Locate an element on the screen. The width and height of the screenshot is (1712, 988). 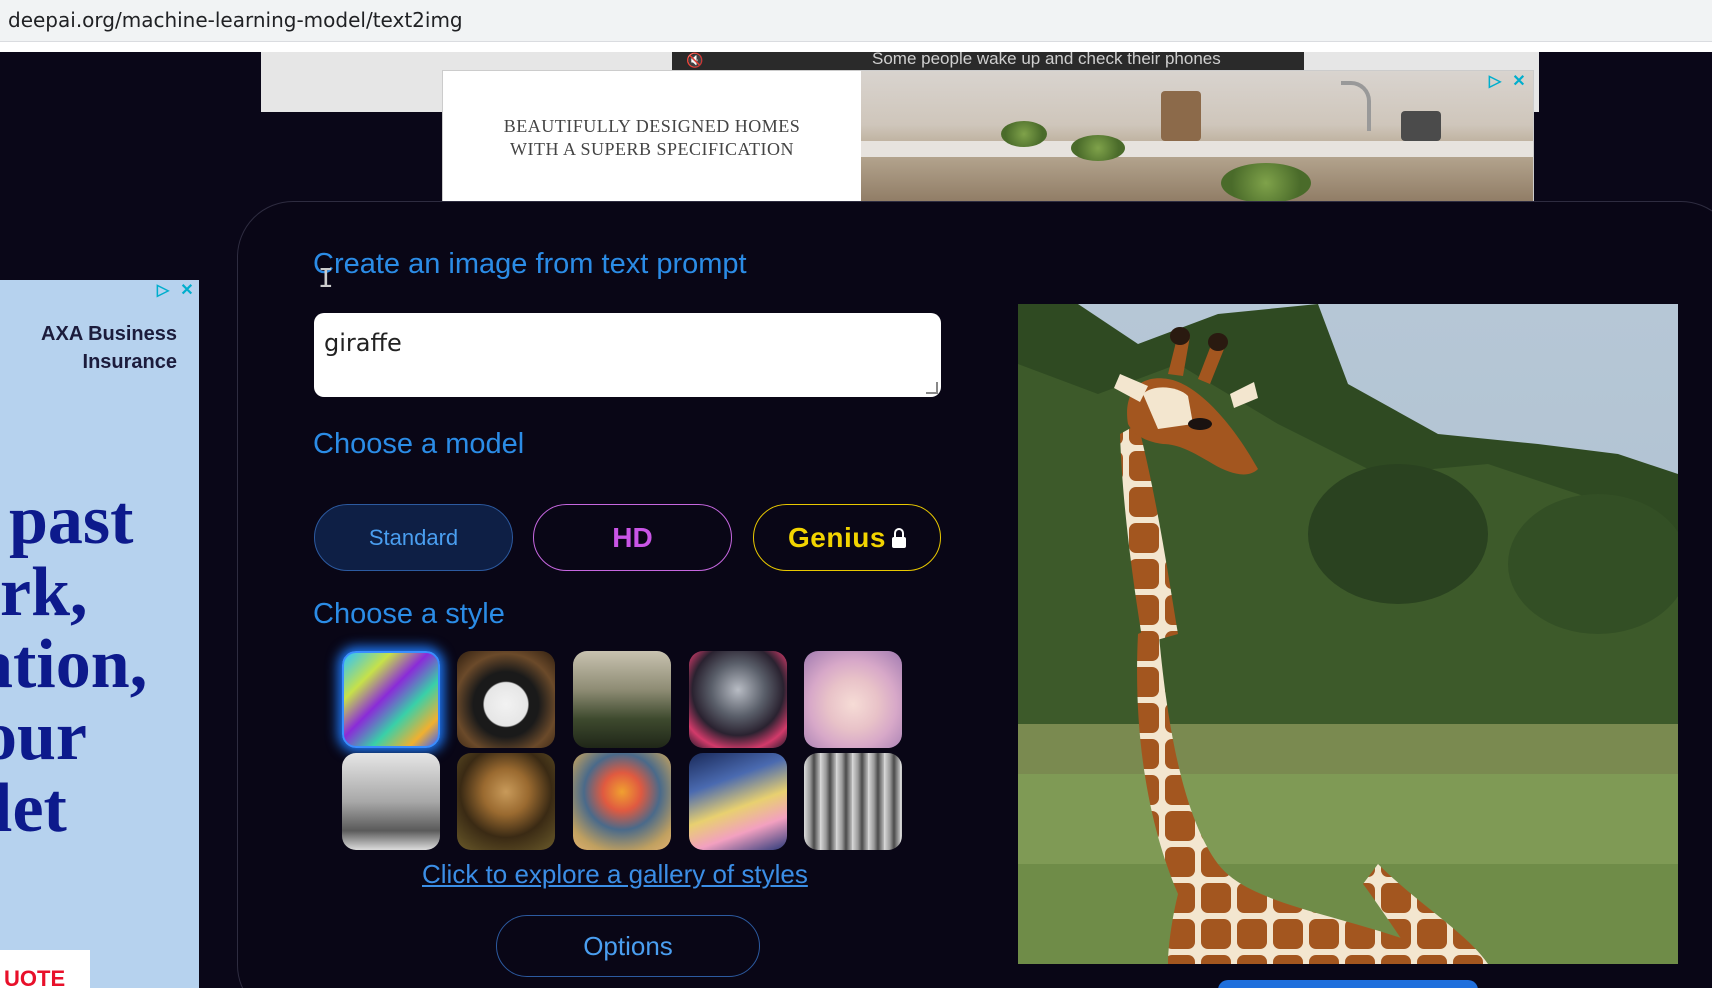
kitchen-photo is located at coordinates (1197, 137).